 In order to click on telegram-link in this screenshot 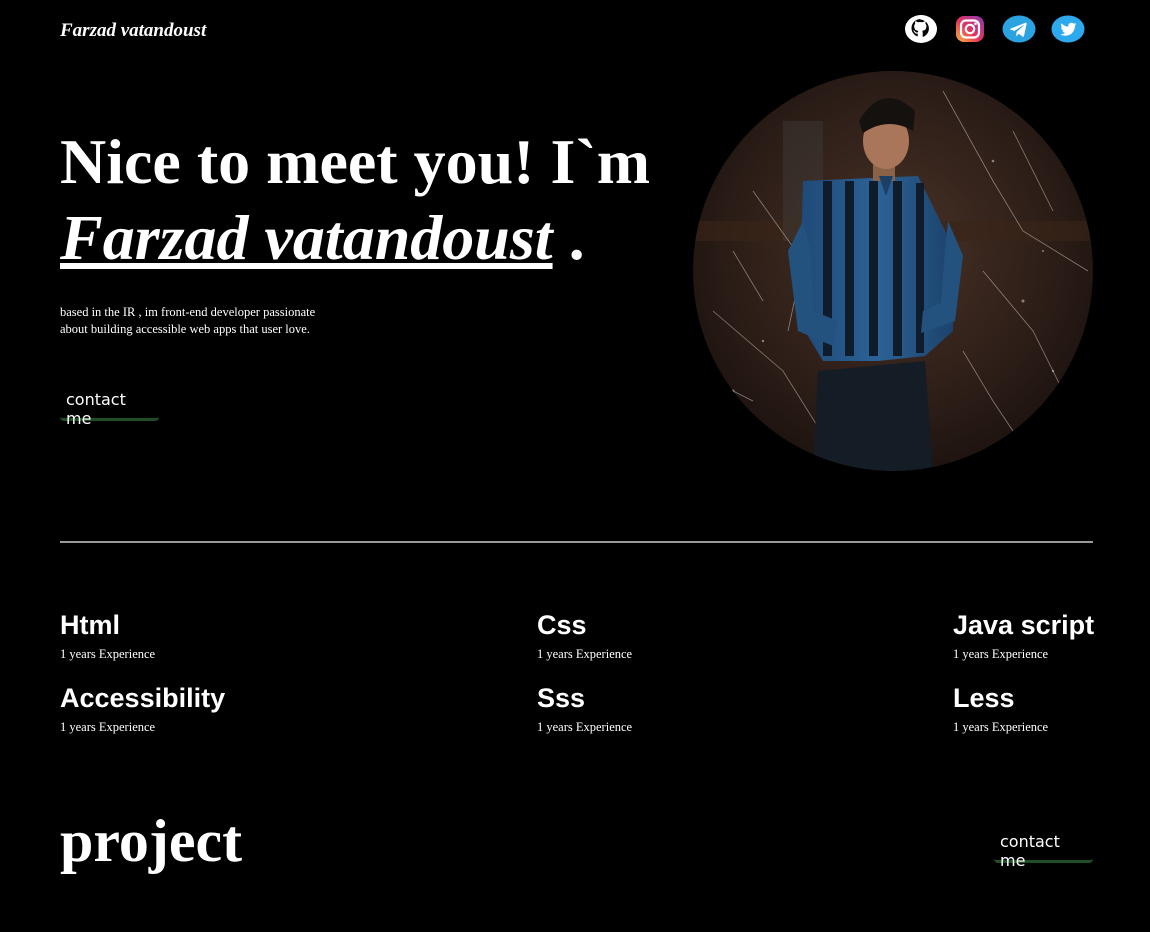, I will do `click(1019, 29)`.